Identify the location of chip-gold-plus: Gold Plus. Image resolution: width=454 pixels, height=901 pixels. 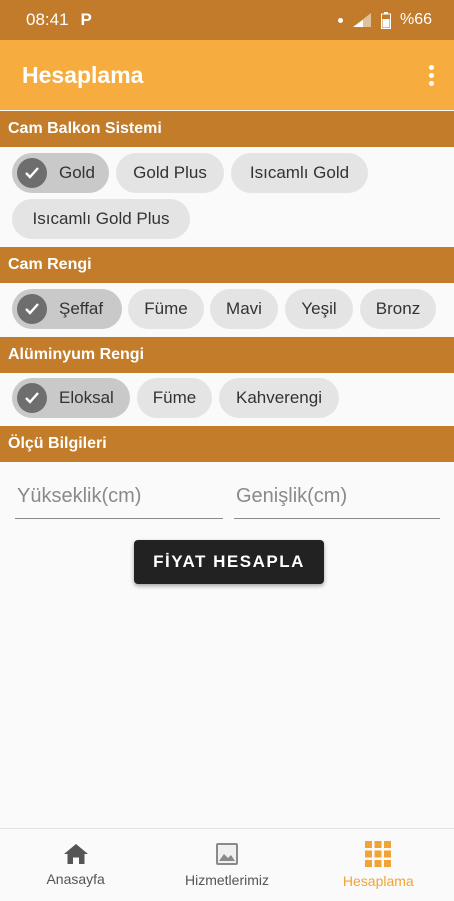
(170, 173).